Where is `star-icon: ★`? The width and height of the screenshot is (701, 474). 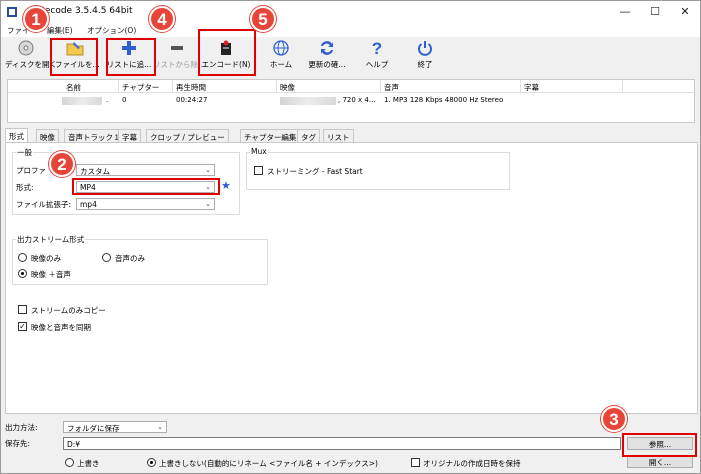
star-icon: ★ is located at coordinates (226, 185).